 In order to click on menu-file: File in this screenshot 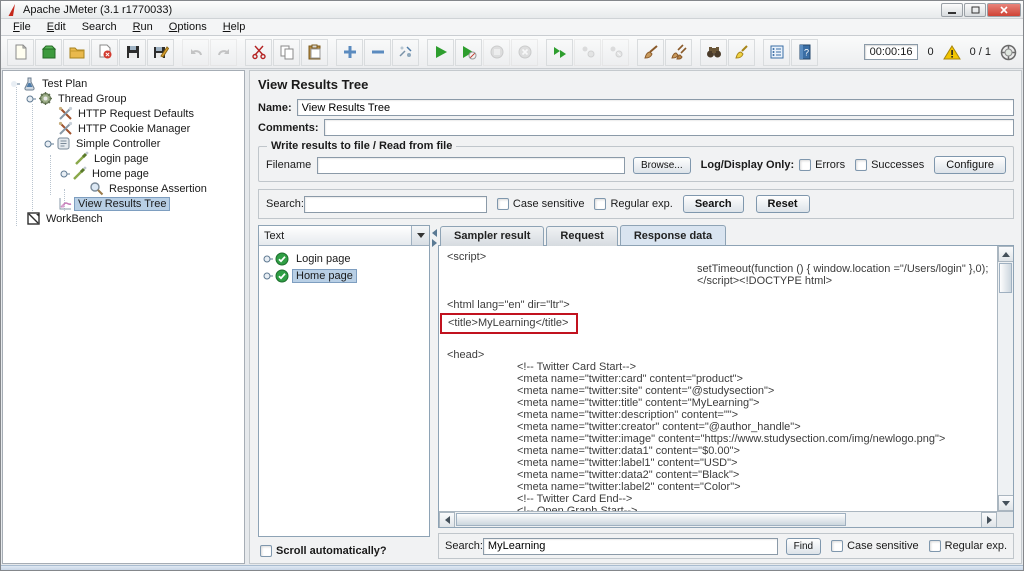, I will do `click(22, 27)`.